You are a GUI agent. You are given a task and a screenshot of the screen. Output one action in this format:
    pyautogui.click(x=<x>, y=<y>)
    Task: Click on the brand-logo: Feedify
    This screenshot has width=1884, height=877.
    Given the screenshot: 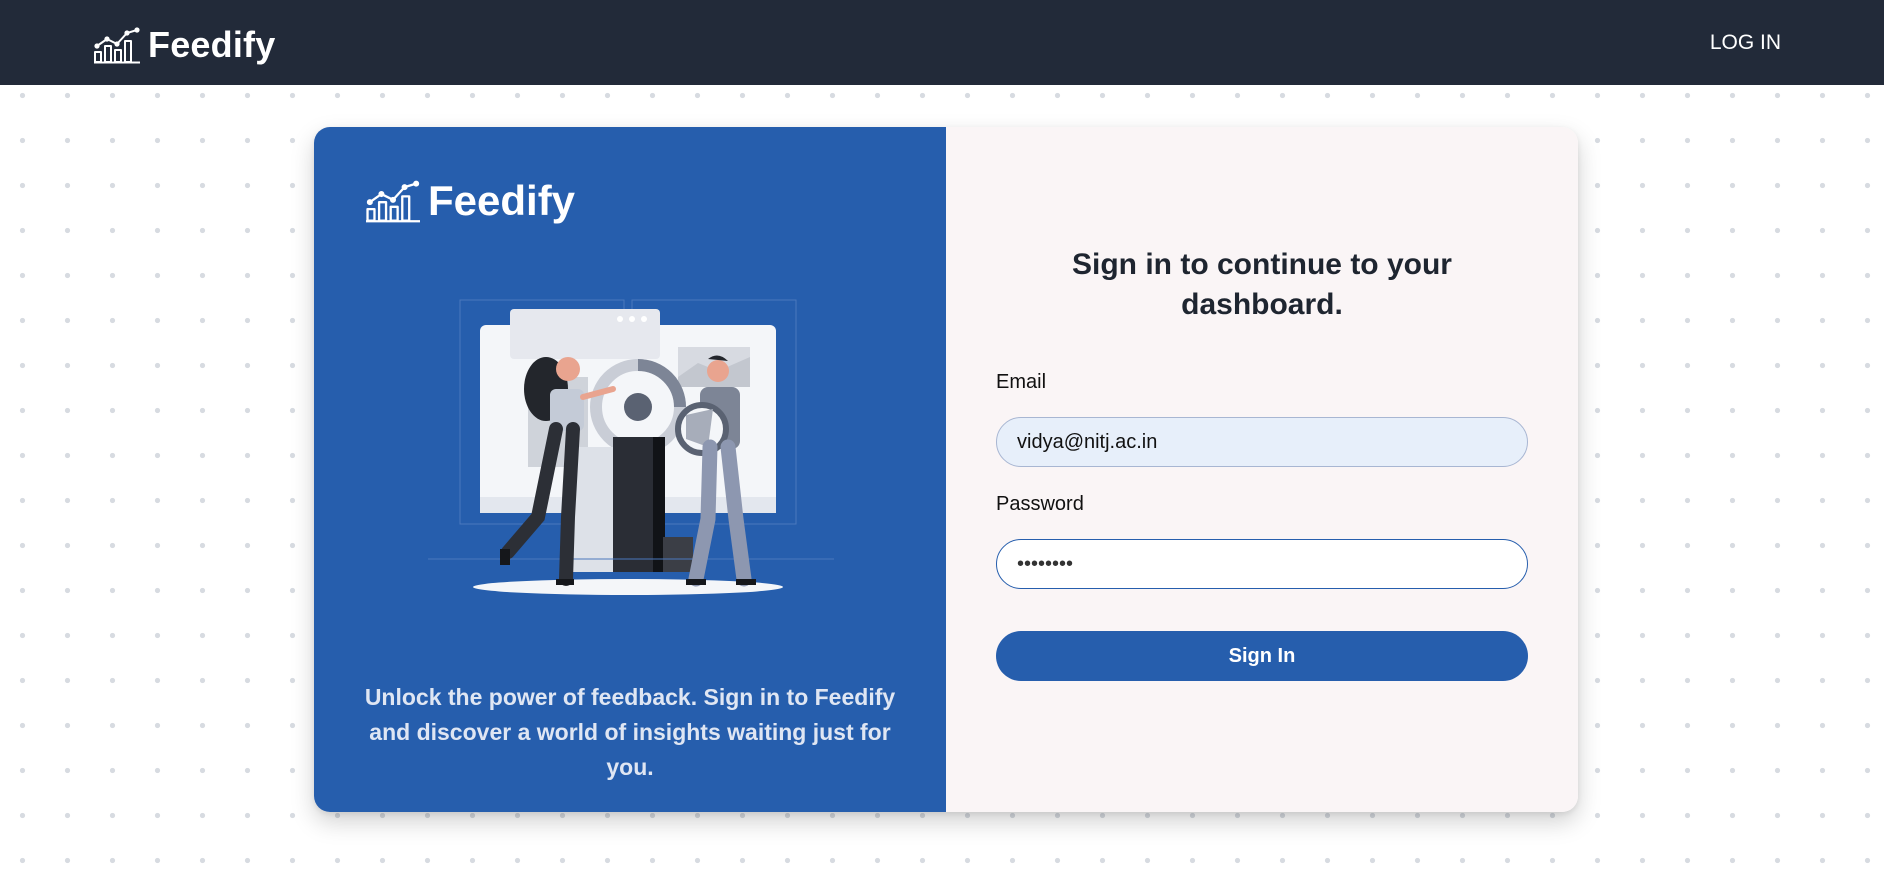 What is the action you would take?
    pyautogui.click(x=184, y=45)
    